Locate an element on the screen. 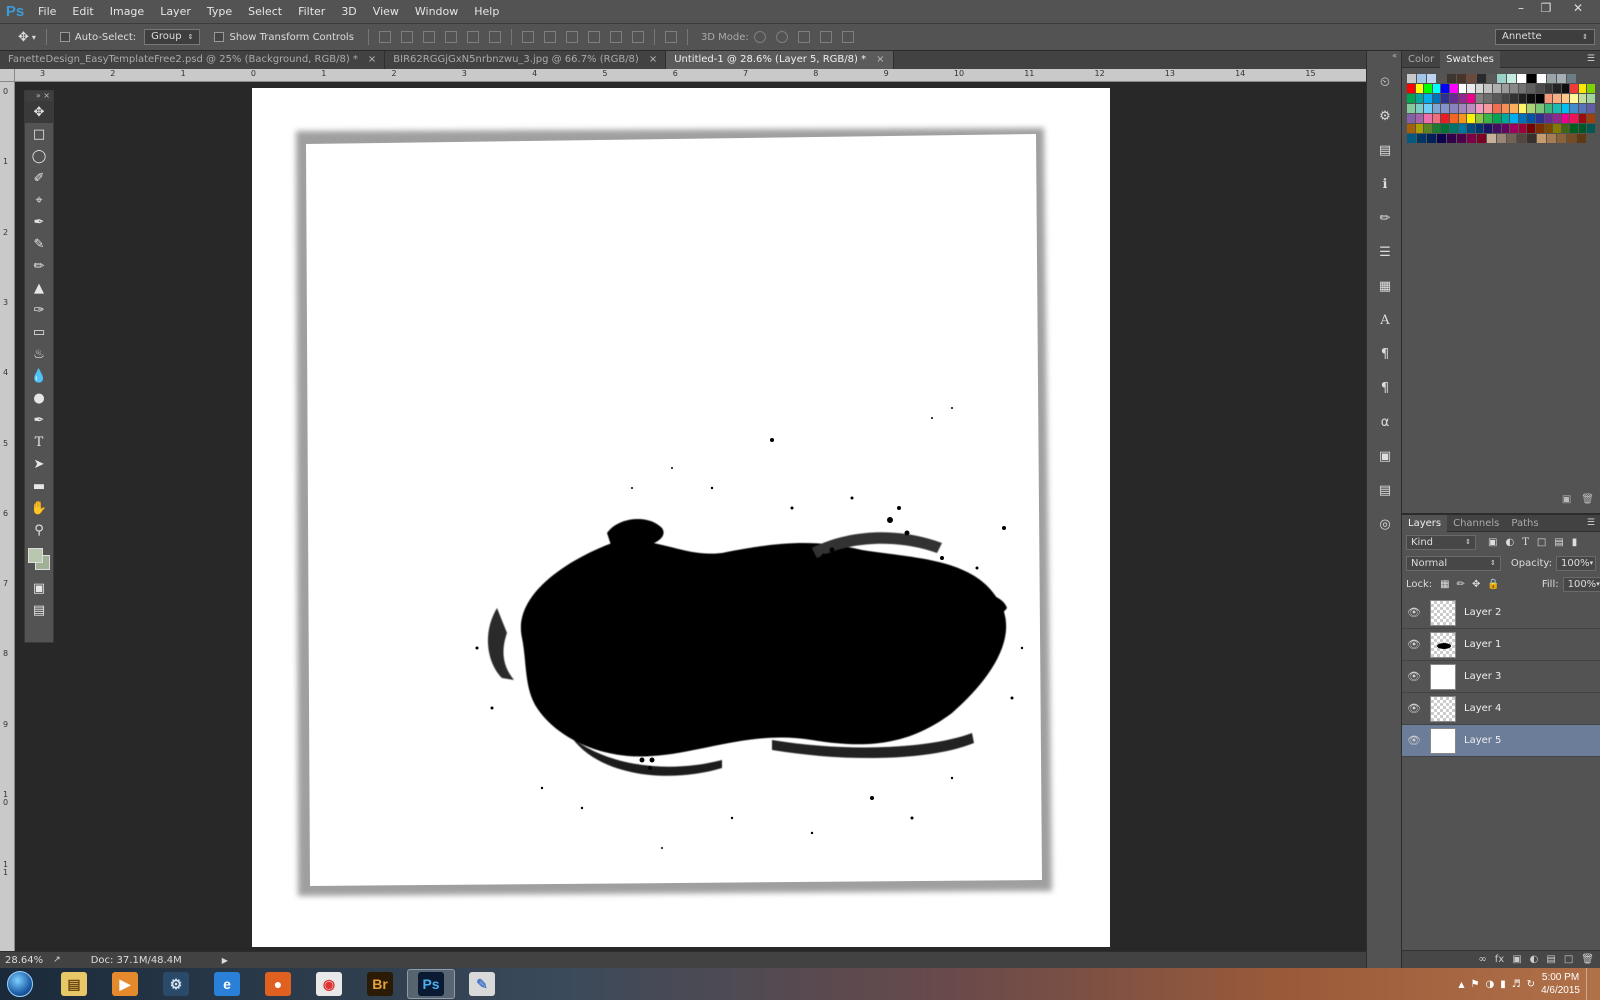 Image resolution: width=1600 pixels, height=1000 pixels. 3d-rotate-icon is located at coordinates (759, 37).